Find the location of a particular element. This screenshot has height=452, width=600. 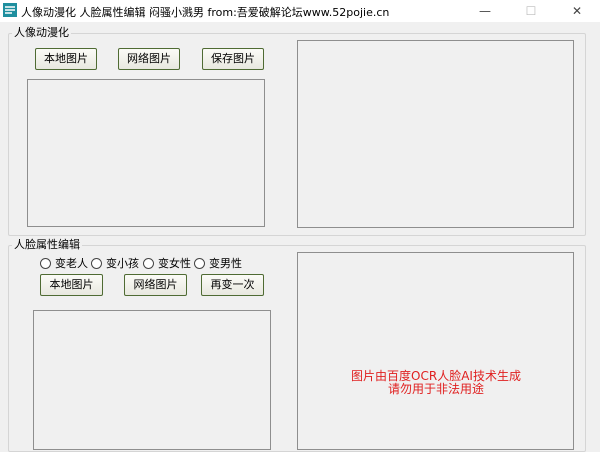

face-edit-group-label: 人脸属性编辑 is located at coordinates (47, 244).